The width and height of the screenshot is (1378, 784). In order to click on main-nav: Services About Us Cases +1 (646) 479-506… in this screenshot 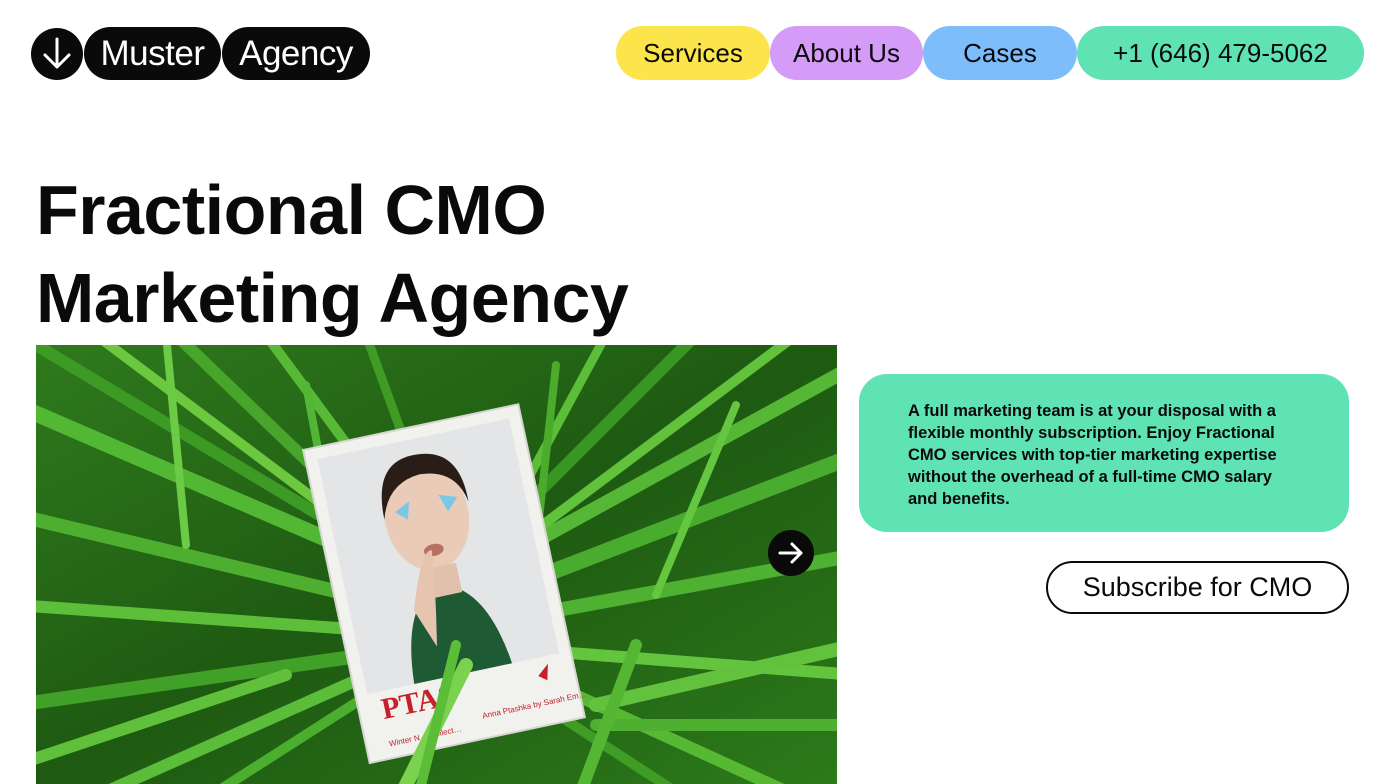, I will do `click(990, 53)`.